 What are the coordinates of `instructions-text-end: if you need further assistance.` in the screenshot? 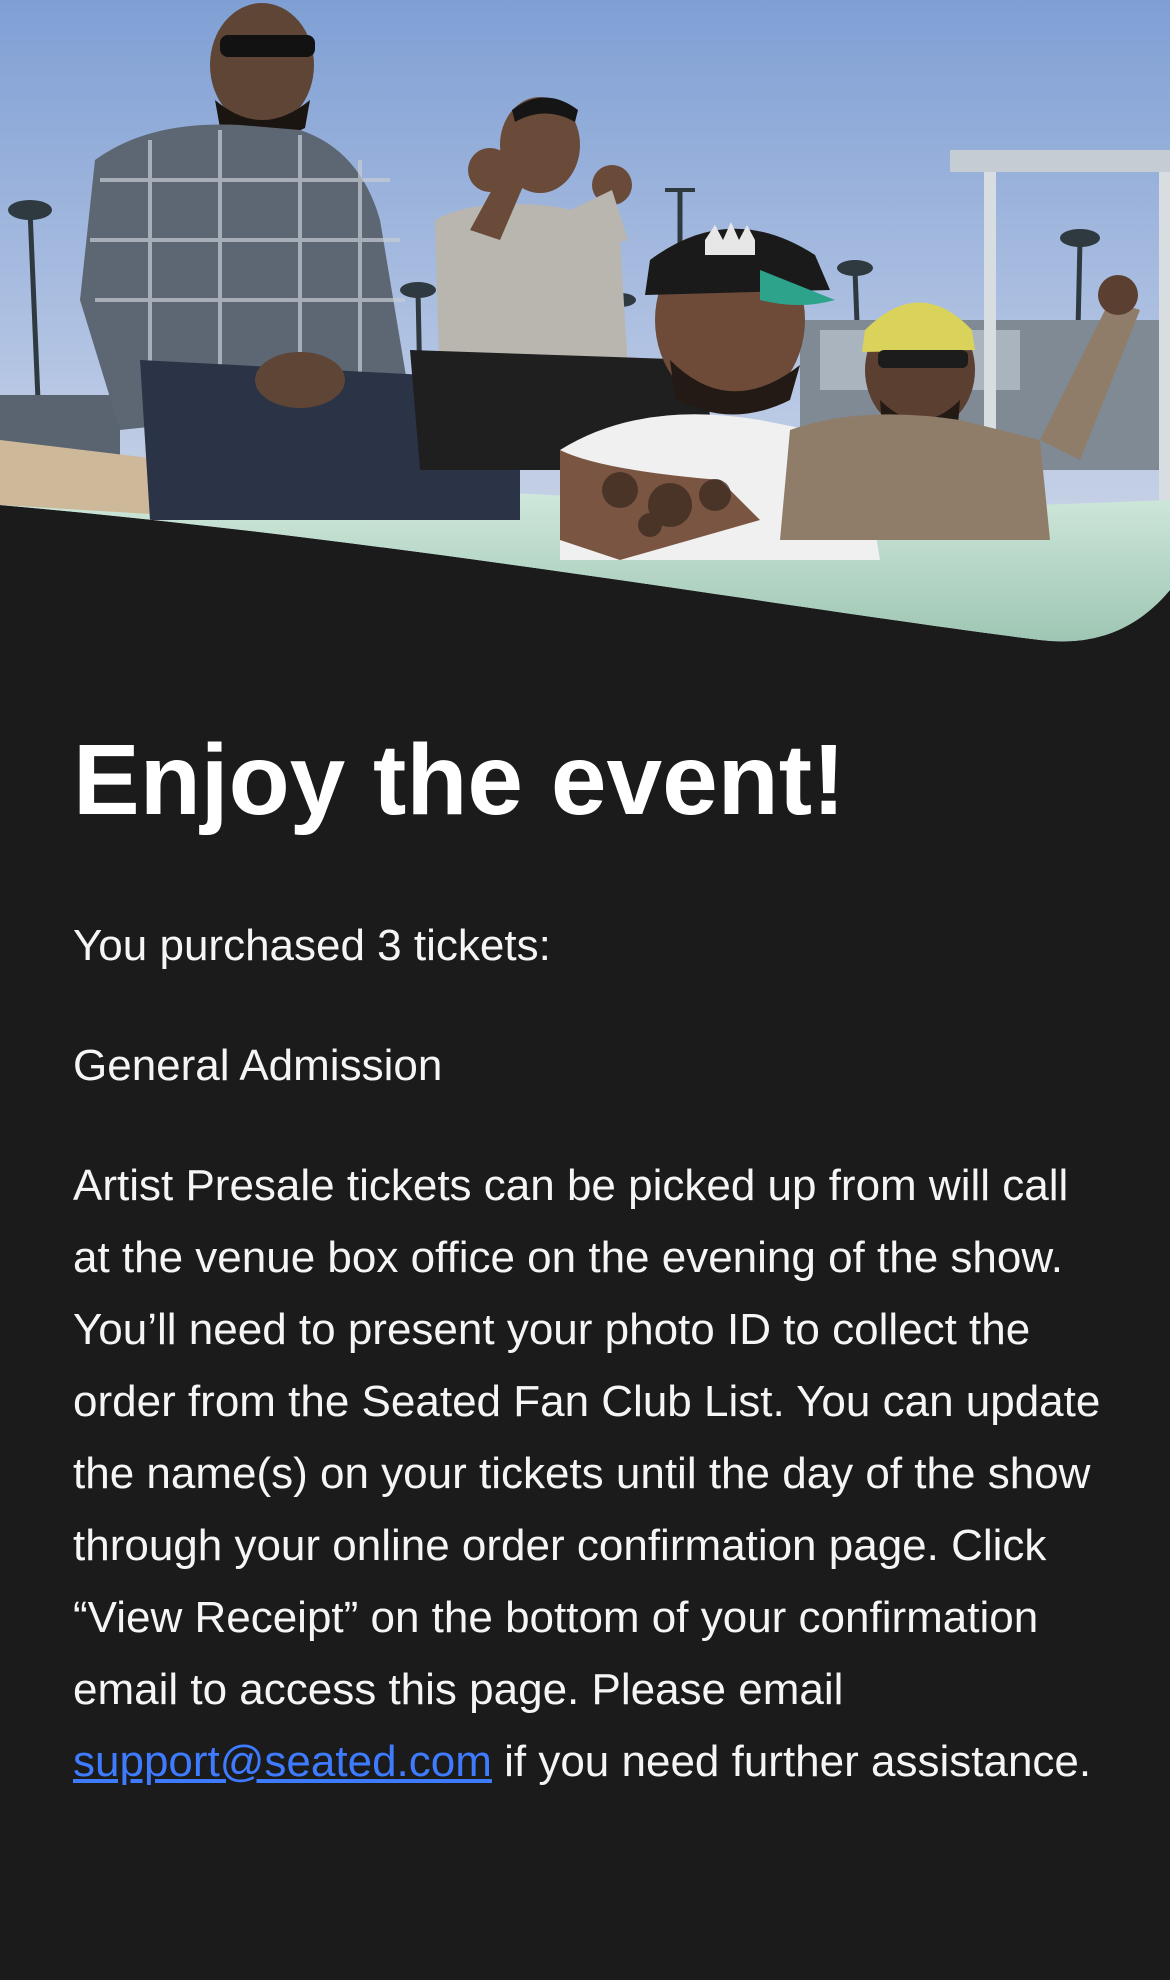 It's located at (791, 1761).